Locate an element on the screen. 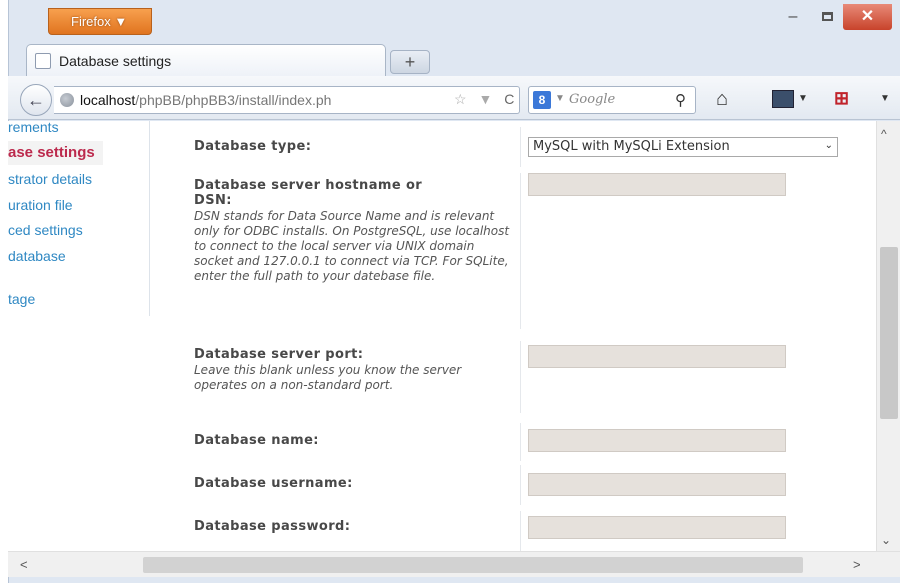 Image resolution: width=900 pixels, height=583 pixels. sidebar-item-administrator-details: strator details is located at coordinates (50, 179).